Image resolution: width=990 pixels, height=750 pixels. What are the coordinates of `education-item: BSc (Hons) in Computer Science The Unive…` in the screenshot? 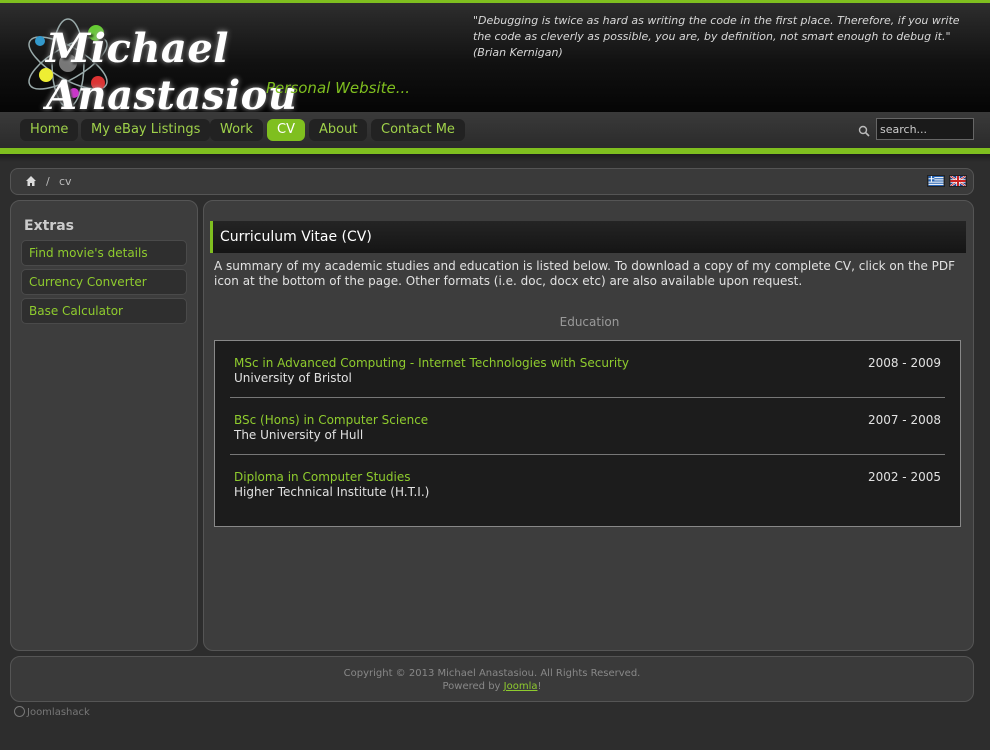 It's located at (587, 426).